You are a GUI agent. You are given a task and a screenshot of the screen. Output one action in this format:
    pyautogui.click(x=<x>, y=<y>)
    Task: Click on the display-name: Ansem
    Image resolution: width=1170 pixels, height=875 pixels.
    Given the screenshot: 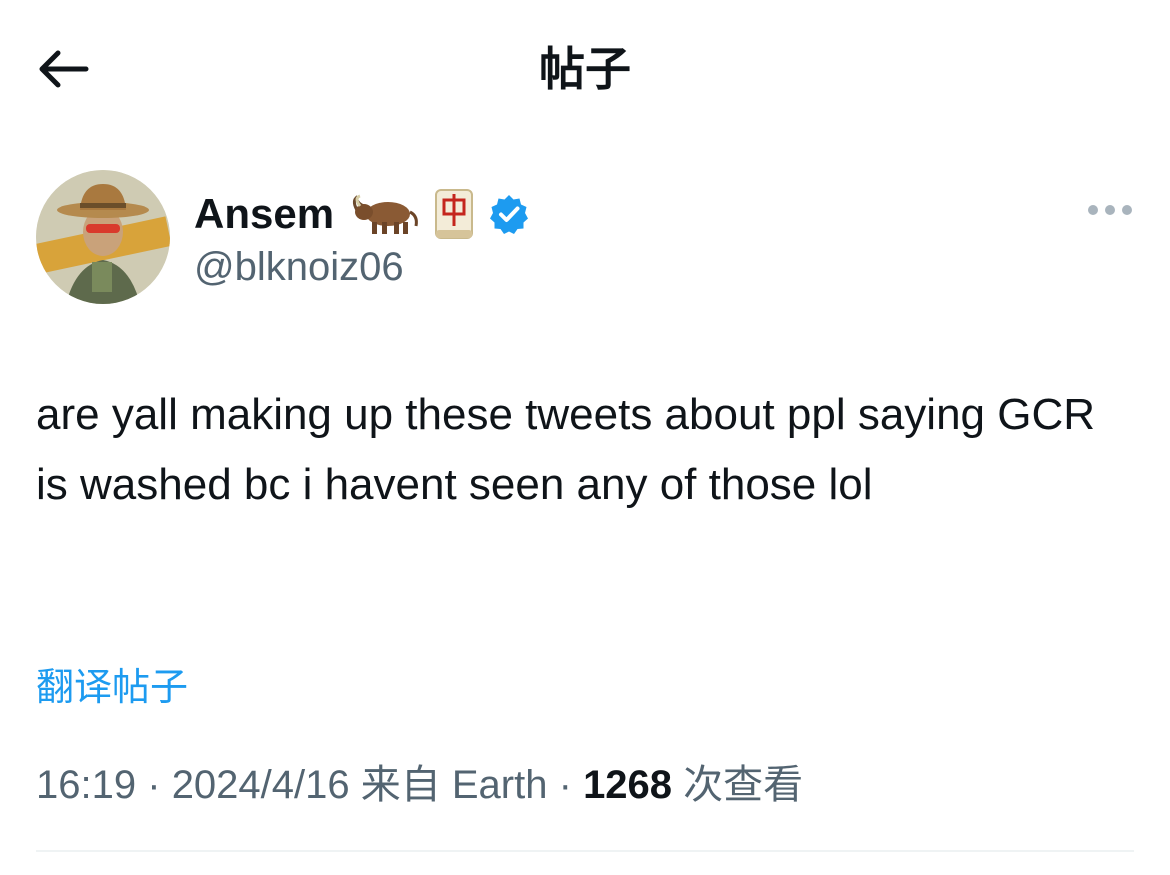 What is the action you would take?
    pyautogui.click(x=264, y=214)
    